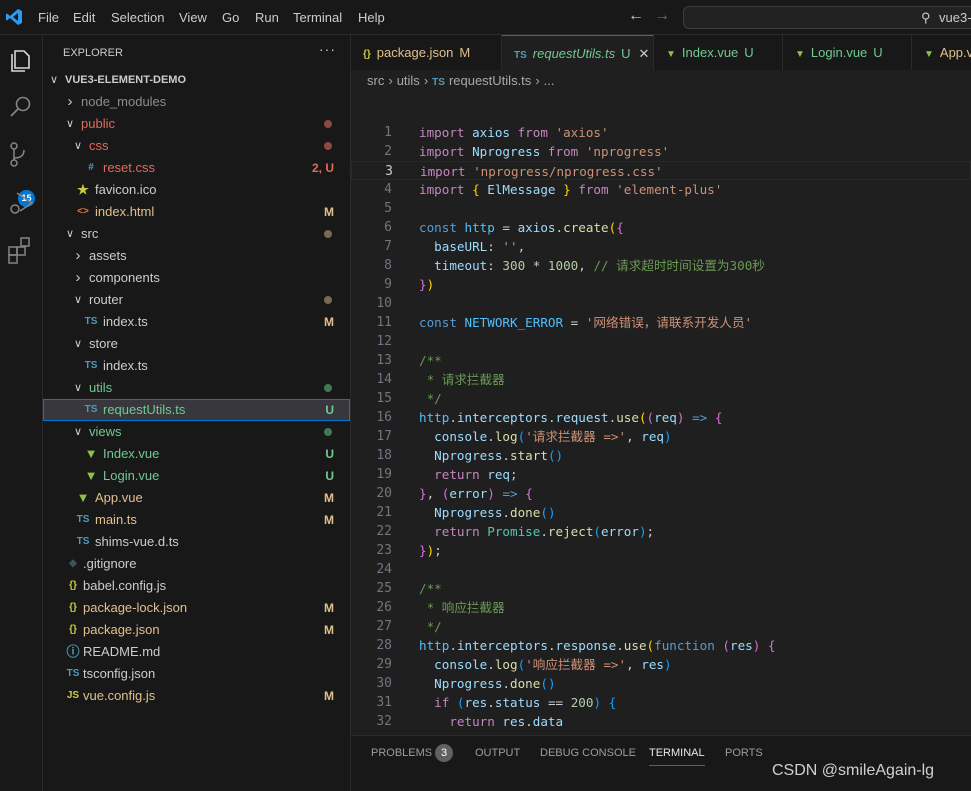 The width and height of the screenshot is (971, 791). I want to click on menu-file: File, so click(48, 17).